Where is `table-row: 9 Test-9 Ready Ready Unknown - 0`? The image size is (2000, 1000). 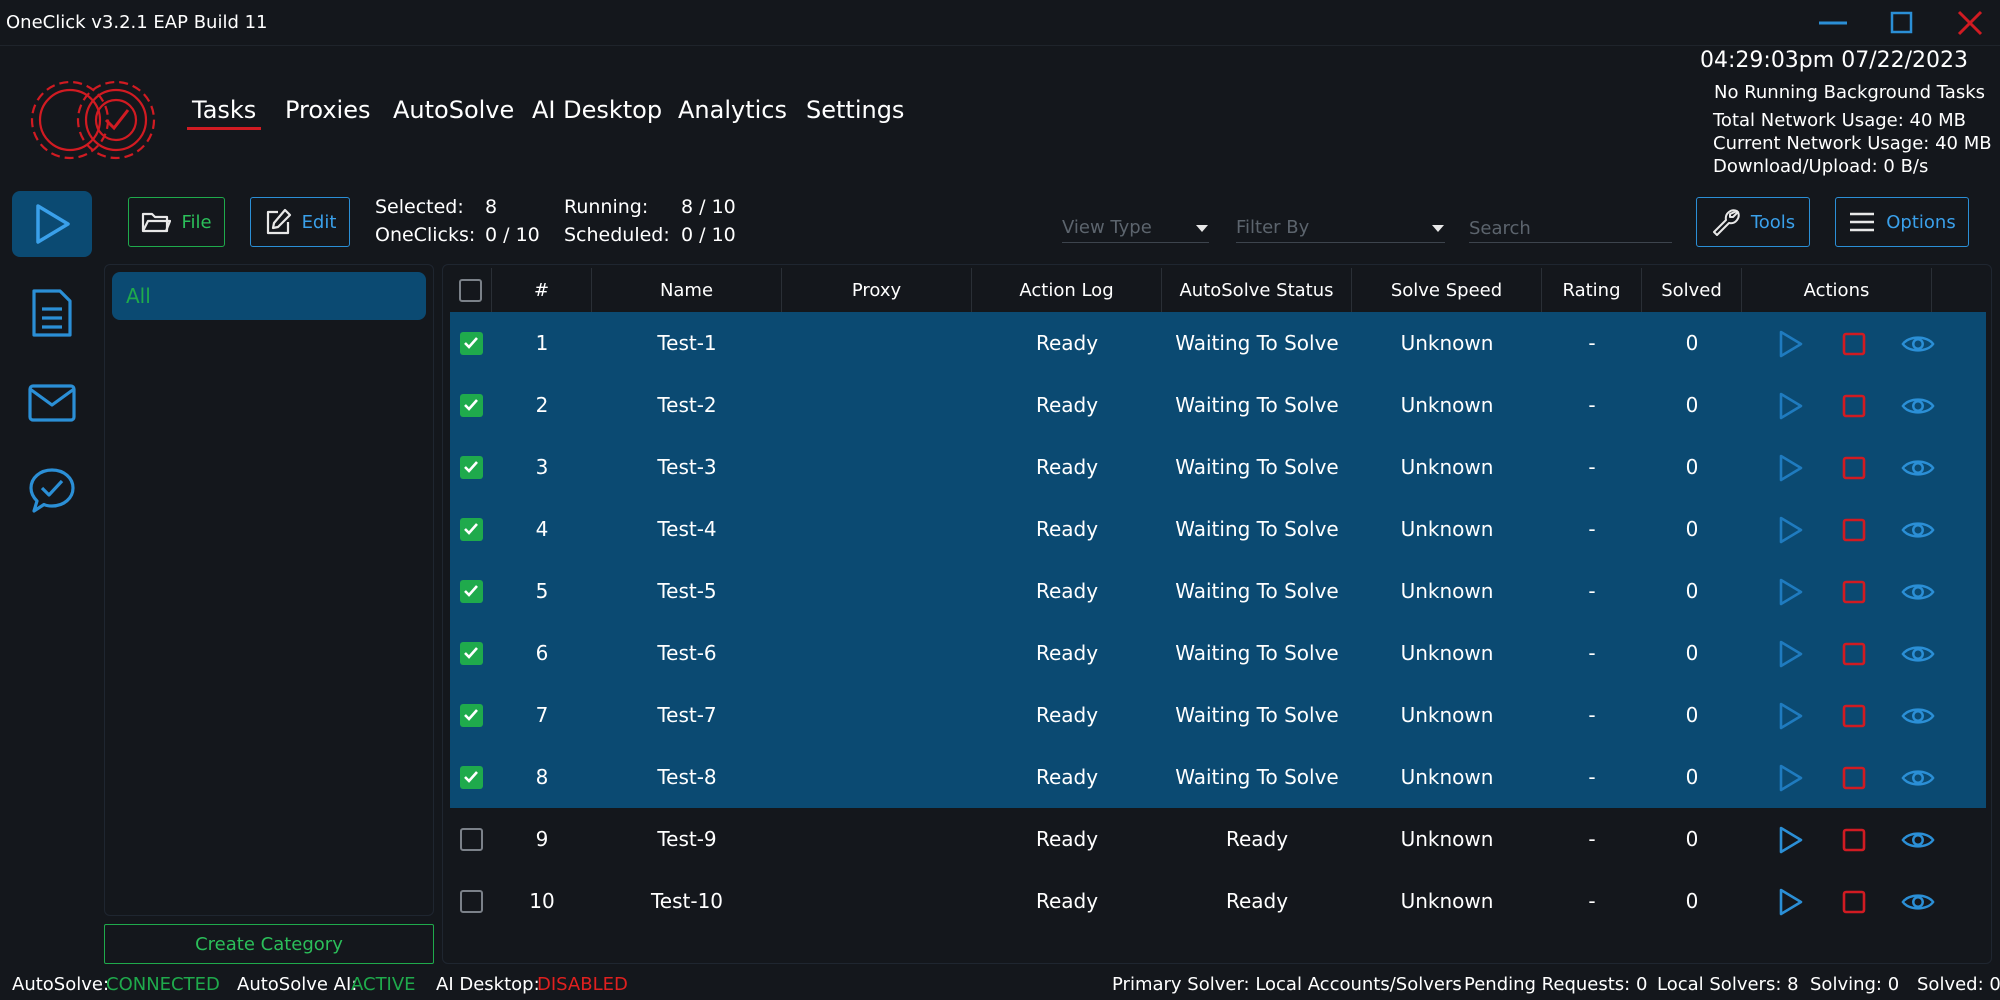 table-row: 9 Test-9 Ready Ready Unknown - 0 is located at coordinates (1218, 839).